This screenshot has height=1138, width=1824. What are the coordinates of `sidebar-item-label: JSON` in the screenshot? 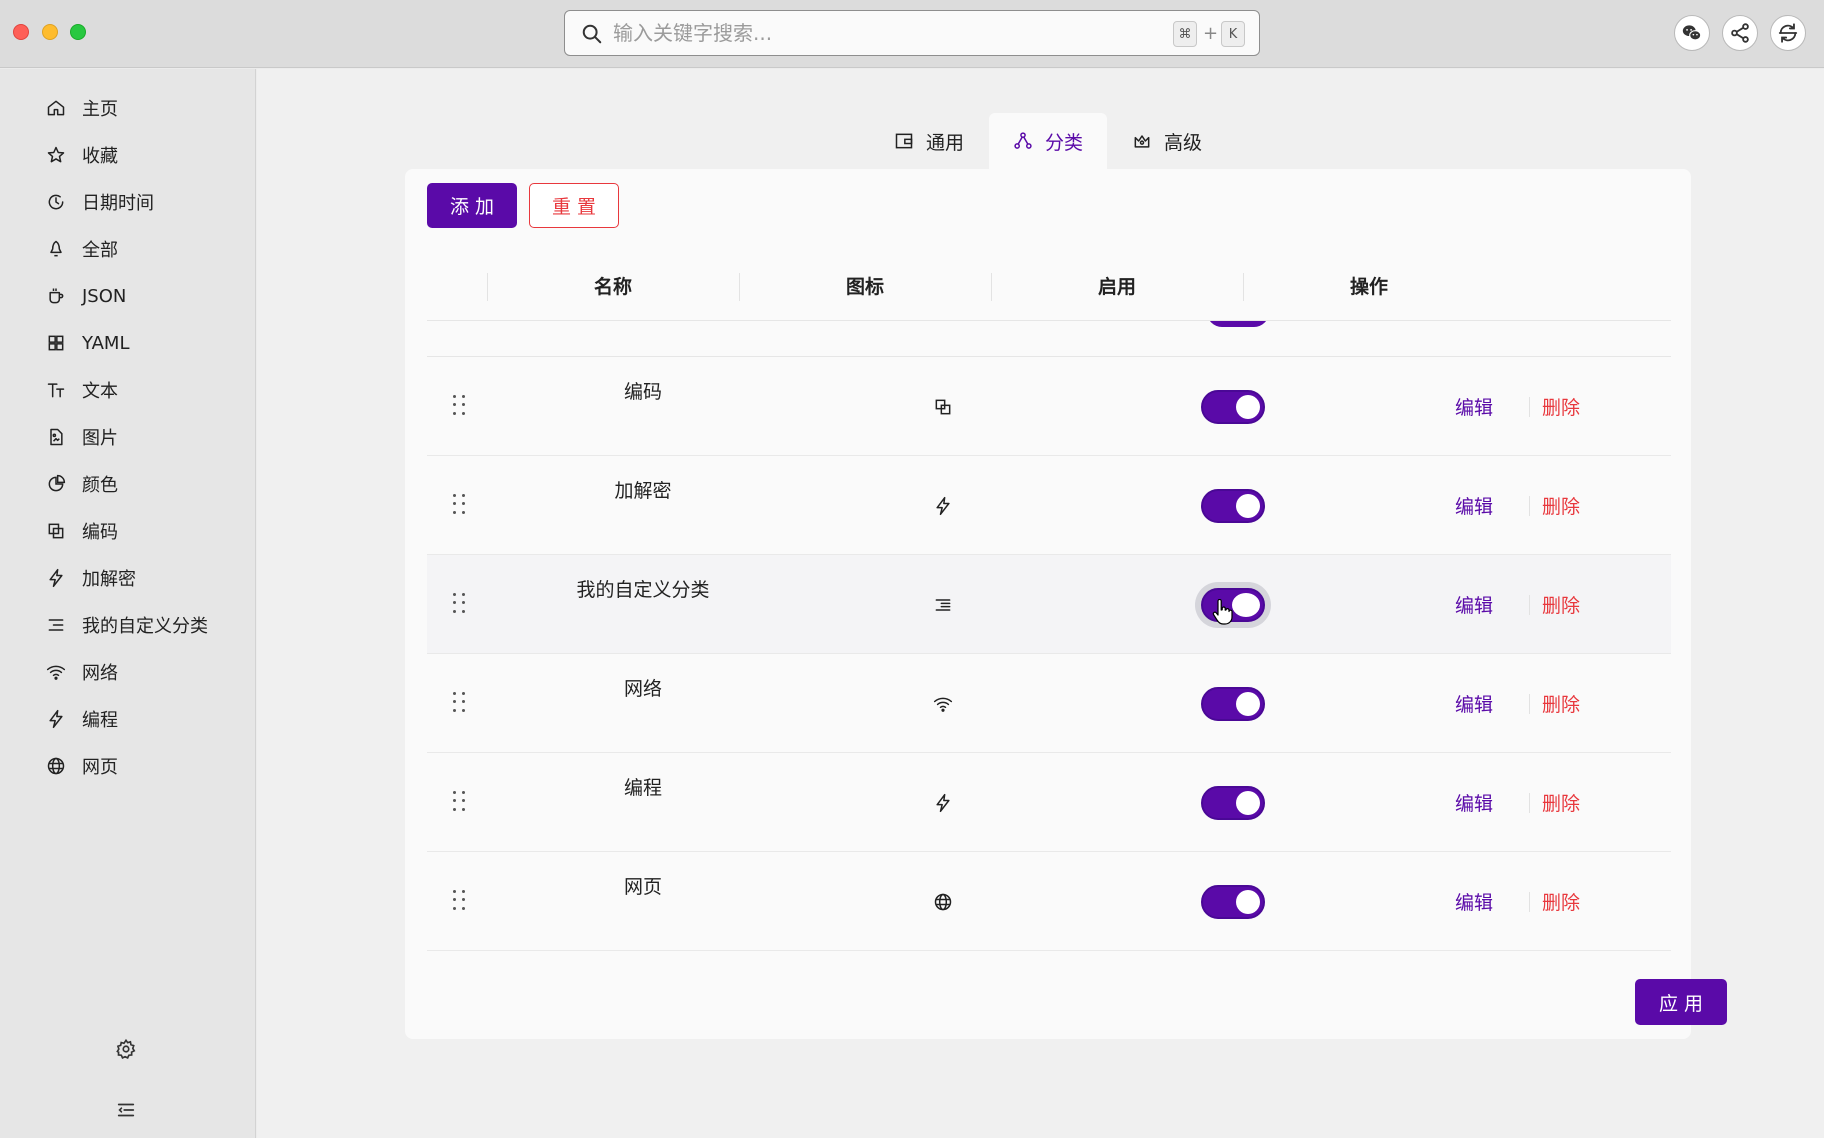 It's located at (104, 296).